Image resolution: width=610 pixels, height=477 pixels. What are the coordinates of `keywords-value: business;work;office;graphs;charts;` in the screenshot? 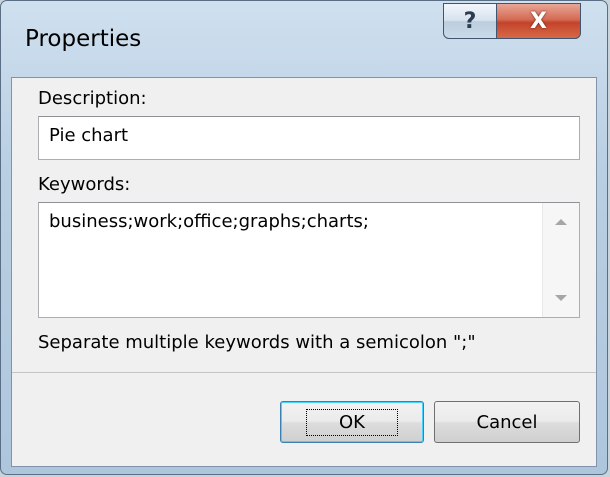 It's located at (209, 221).